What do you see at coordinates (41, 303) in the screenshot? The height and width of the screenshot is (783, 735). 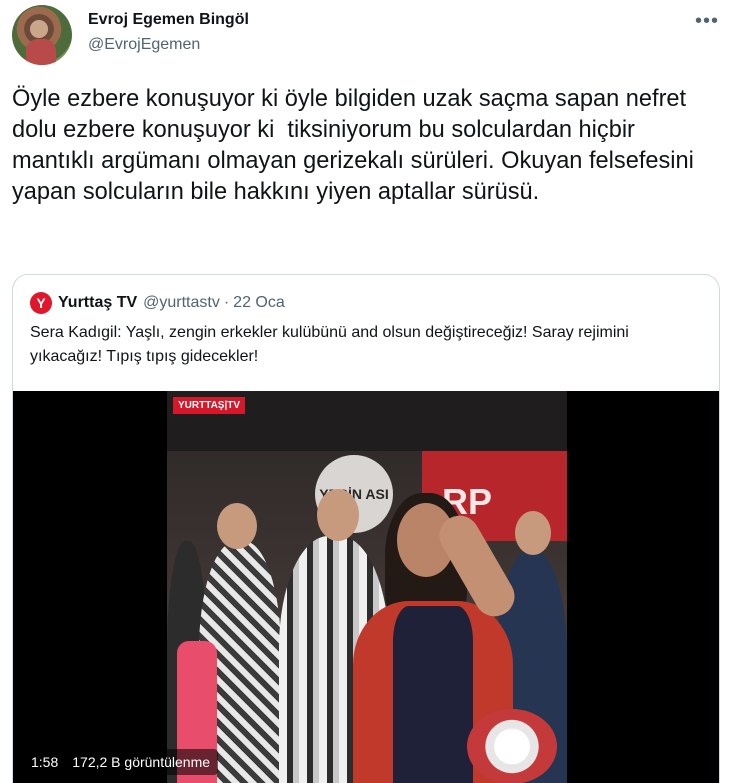 I see `yurttas-logo-icon: Y` at bounding box center [41, 303].